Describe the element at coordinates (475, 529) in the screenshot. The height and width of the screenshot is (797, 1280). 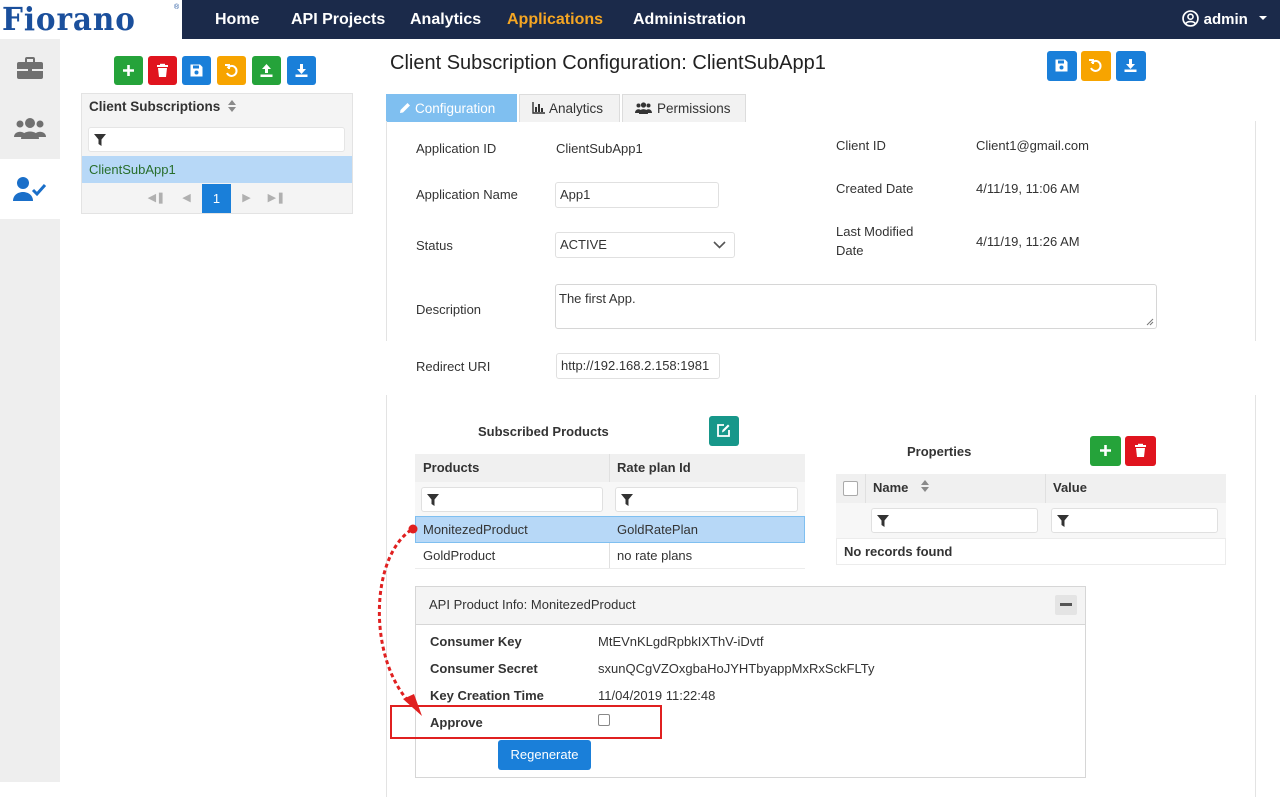
I see `product-cell: MonitezedProduct` at that location.